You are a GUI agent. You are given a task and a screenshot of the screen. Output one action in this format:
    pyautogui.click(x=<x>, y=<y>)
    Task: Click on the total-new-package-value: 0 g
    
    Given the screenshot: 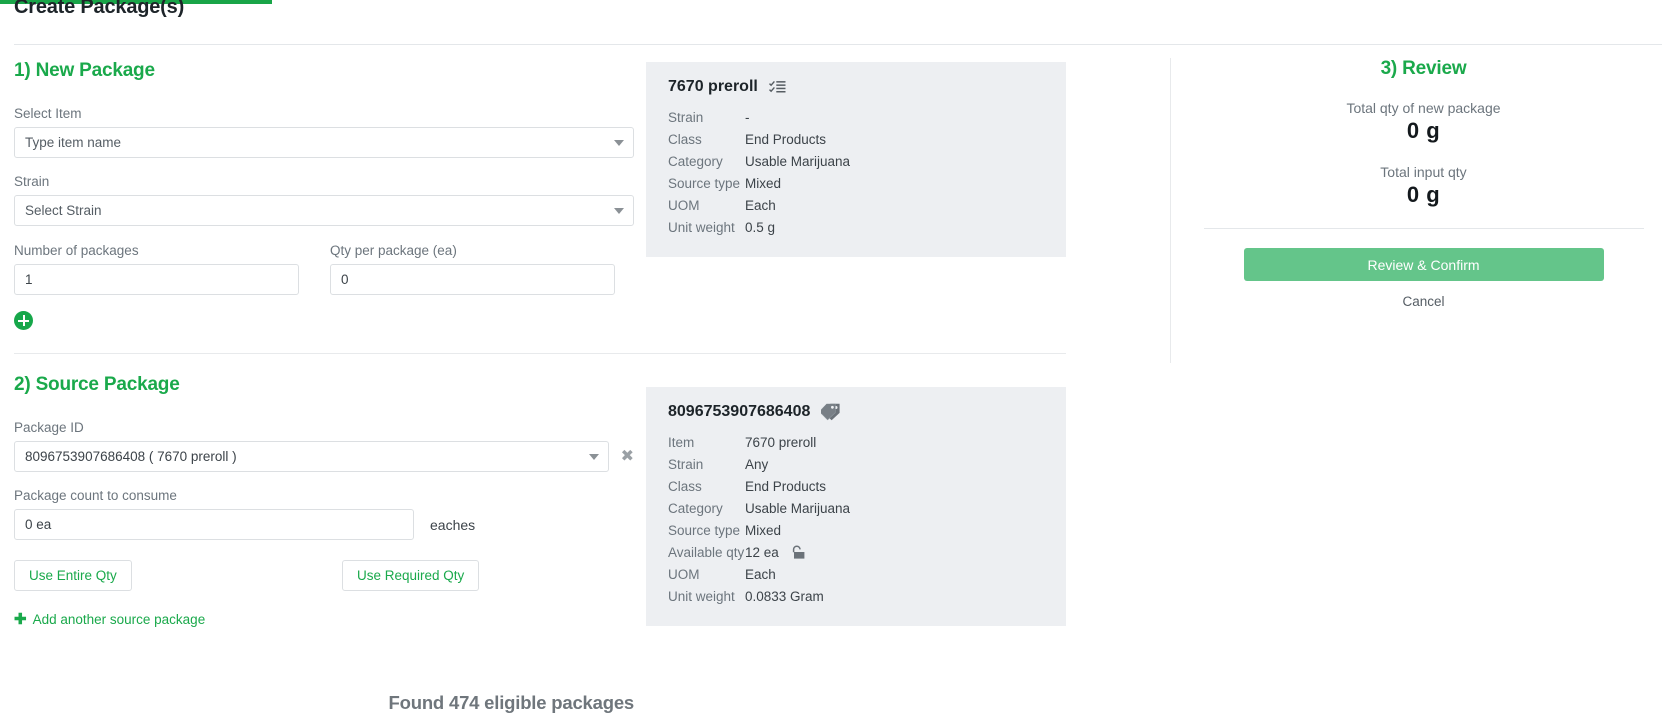 What is the action you would take?
    pyautogui.click(x=1423, y=130)
    